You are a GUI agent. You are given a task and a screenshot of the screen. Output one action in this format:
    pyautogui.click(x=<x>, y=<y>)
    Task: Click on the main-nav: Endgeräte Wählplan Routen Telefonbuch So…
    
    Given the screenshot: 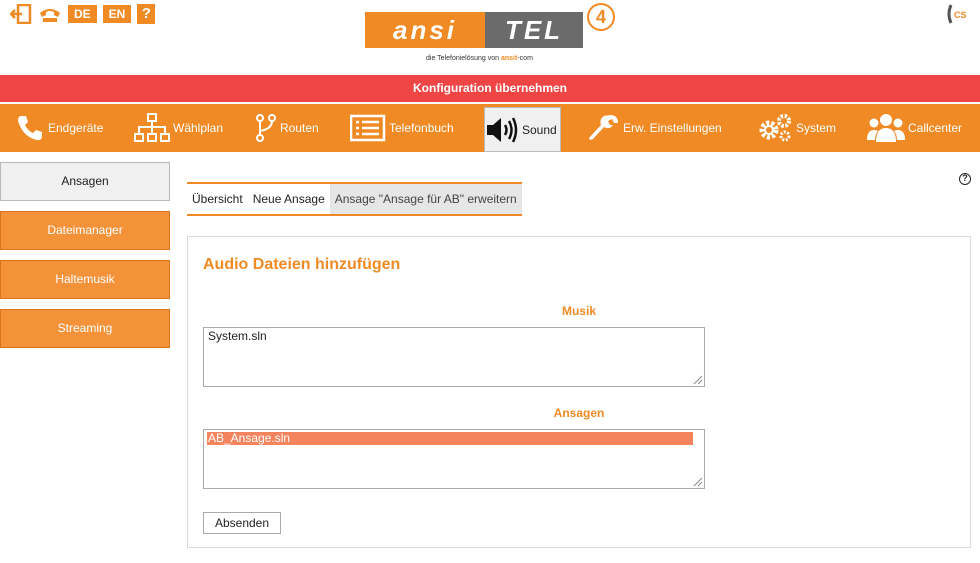 What is the action you would take?
    pyautogui.click(x=490, y=128)
    